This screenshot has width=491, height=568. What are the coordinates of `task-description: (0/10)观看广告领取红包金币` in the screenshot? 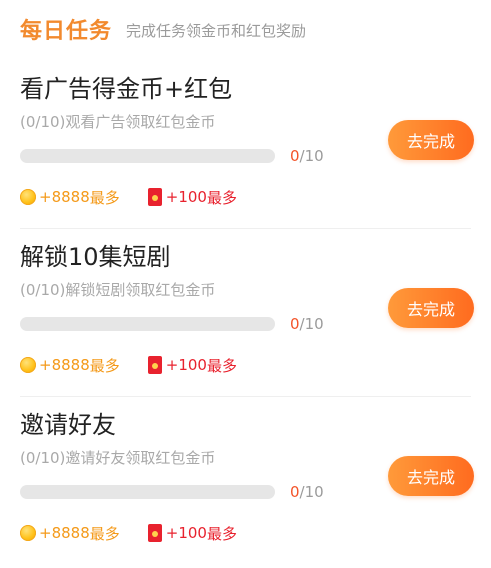 It's located at (118, 122).